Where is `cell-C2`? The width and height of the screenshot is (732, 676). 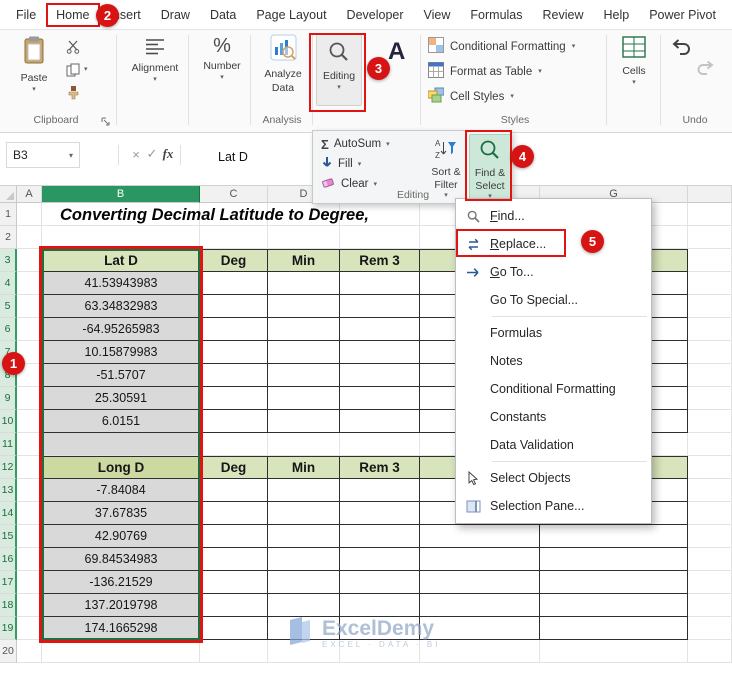 cell-C2 is located at coordinates (234, 237).